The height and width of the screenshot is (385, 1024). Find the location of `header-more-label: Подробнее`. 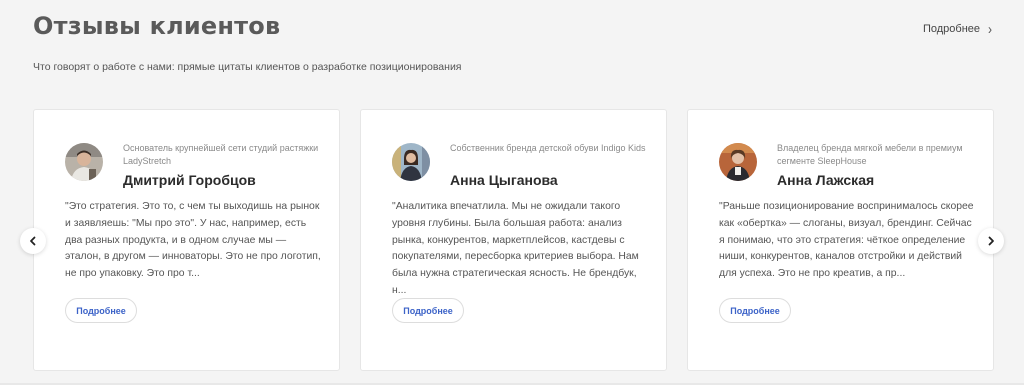

header-more-label: Подробнее is located at coordinates (951, 29).